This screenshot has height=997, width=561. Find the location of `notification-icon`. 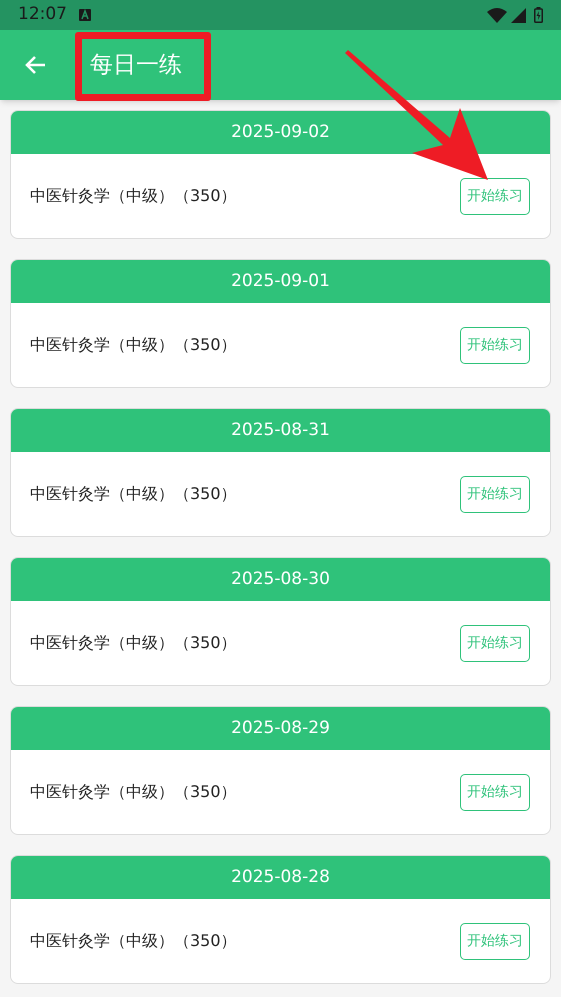

notification-icon is located at coordinates (85, 15).